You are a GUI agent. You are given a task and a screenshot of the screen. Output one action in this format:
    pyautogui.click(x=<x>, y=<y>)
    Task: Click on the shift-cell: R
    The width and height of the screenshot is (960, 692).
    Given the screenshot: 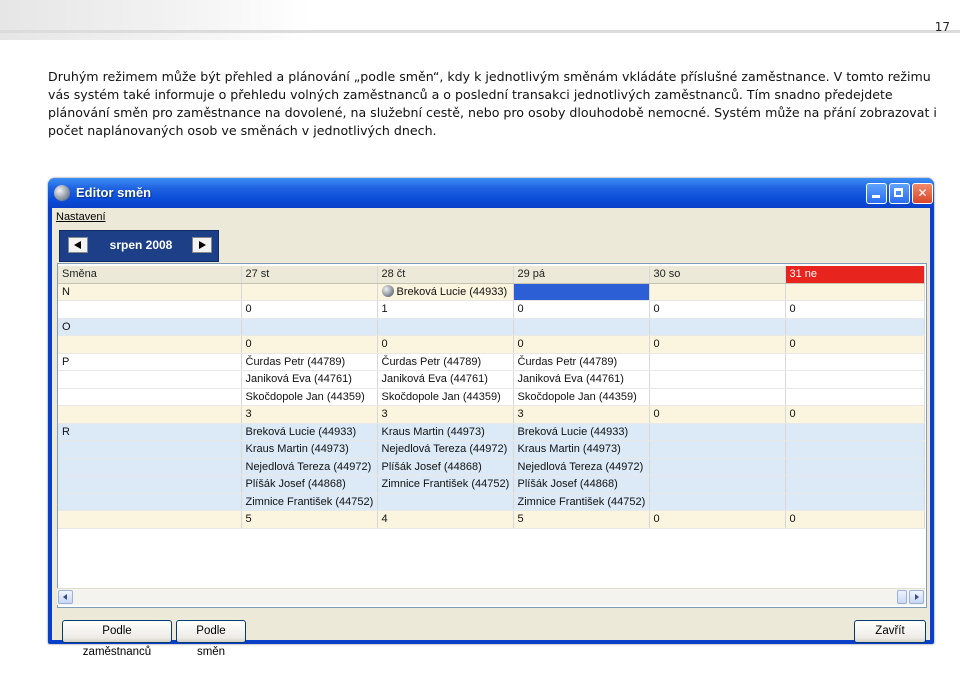 What is the action you would take?
    pyautogui.click(x=150, y=432)
    